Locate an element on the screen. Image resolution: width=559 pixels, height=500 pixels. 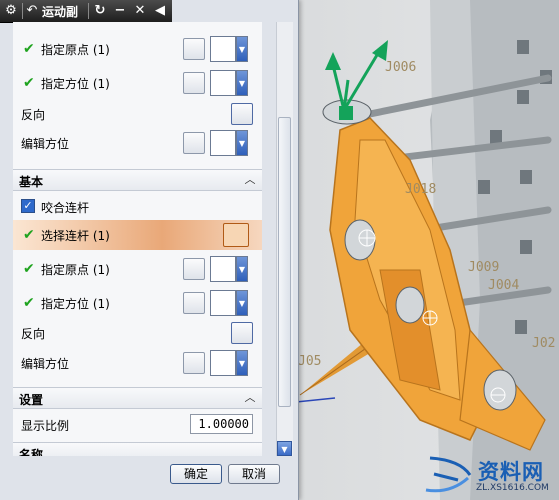
engage-link-label: 咬合连杆 is located at coordinates (65, 208).